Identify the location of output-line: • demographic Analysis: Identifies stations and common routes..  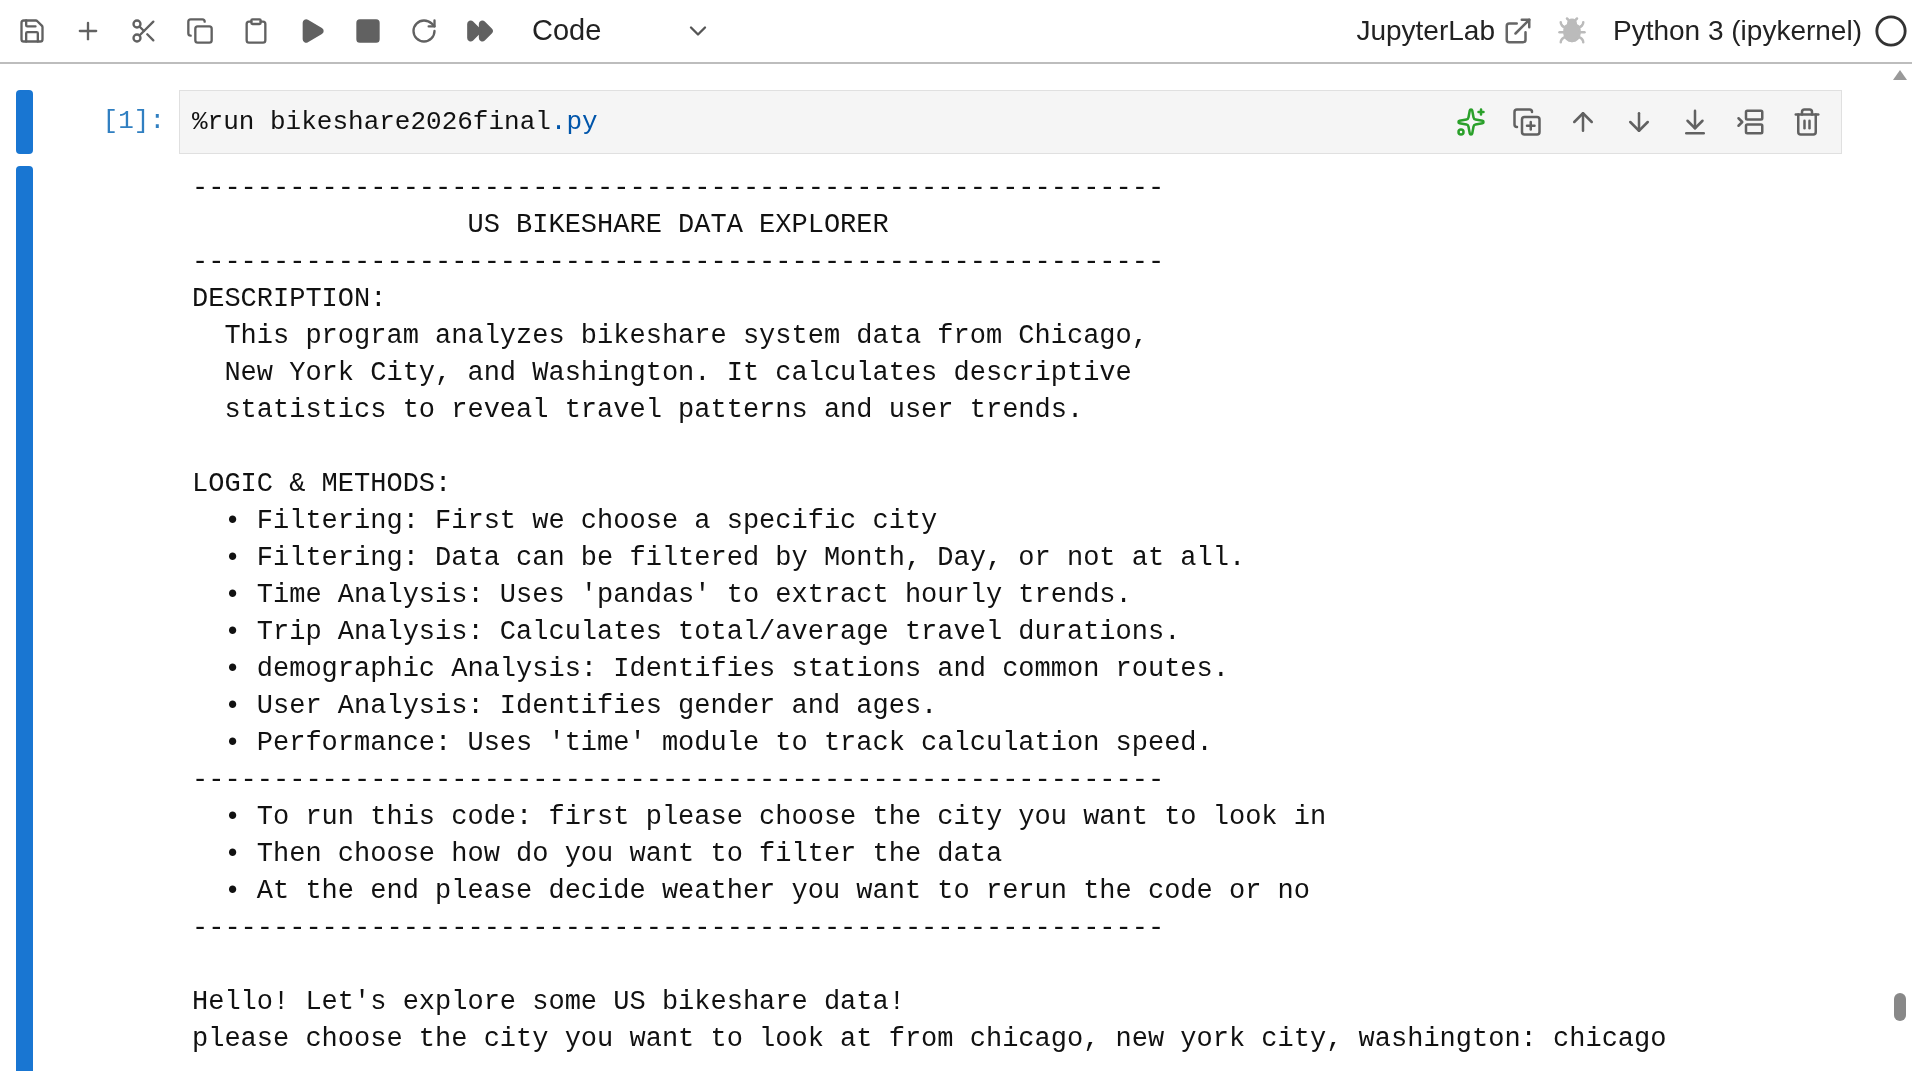
(726, 669).